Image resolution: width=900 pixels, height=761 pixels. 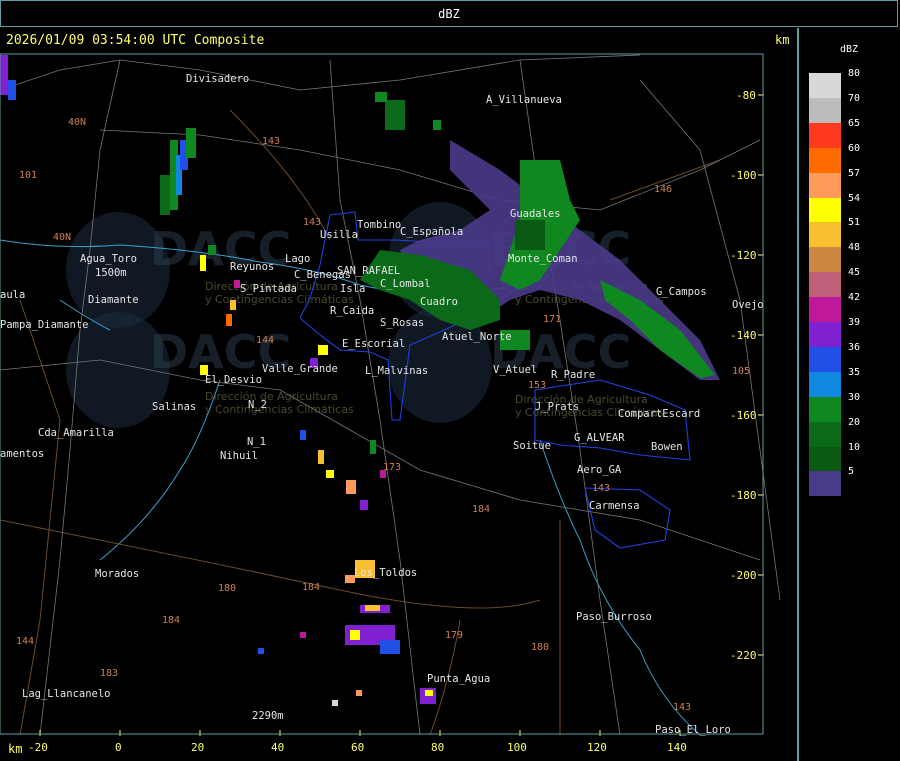 What do you see at coordinates (854, 397) in the screenshot?
I see `legend-label: 30` at bounding box center [854, 397].